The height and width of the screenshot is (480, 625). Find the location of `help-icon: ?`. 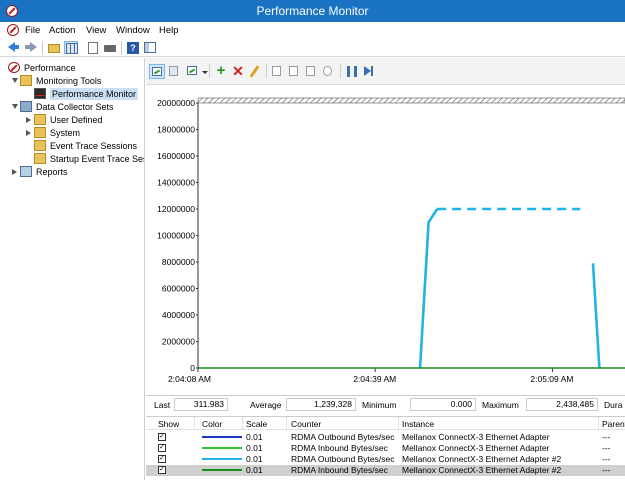

help-icon: ? is located at coordinates (133, 48).